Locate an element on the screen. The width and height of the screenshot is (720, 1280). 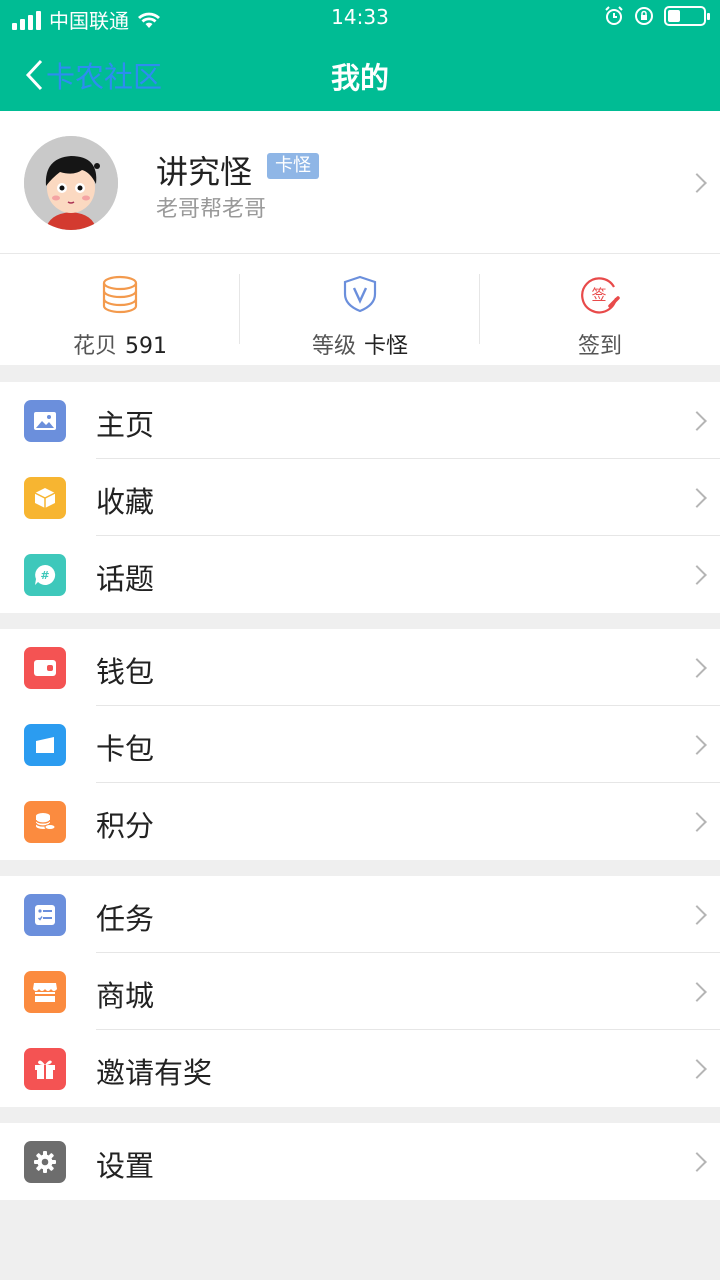
menu-label: 任务 is located at coordinates (125, 919).